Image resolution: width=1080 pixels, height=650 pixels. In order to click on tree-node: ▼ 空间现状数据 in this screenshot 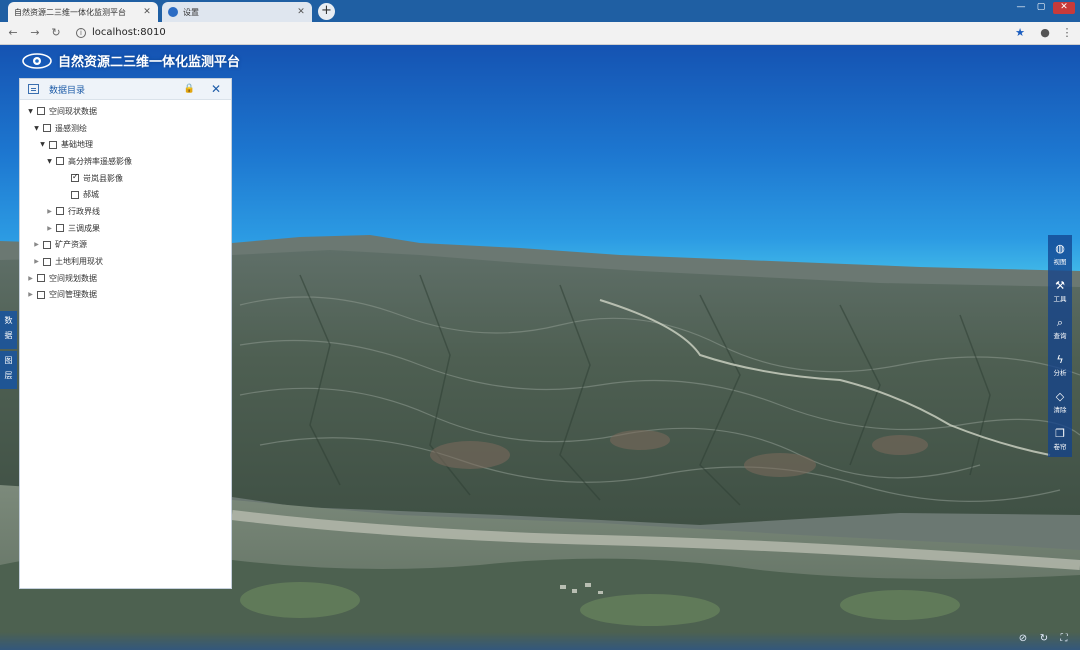, I will do `click(125, 111)`.